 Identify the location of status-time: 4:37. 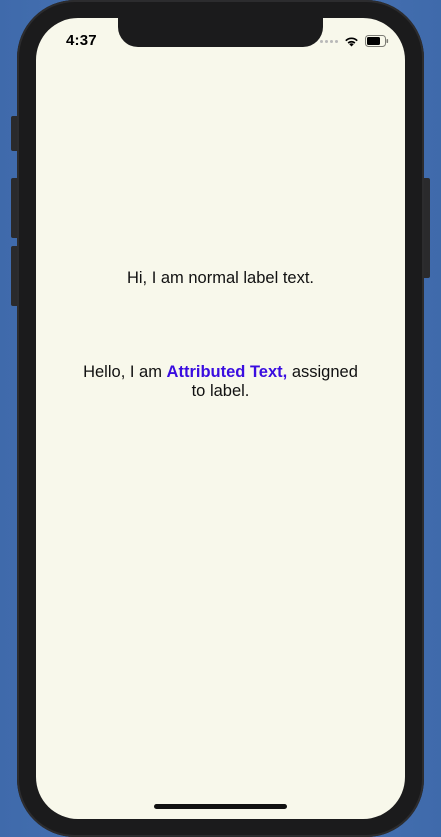
(81, 40).